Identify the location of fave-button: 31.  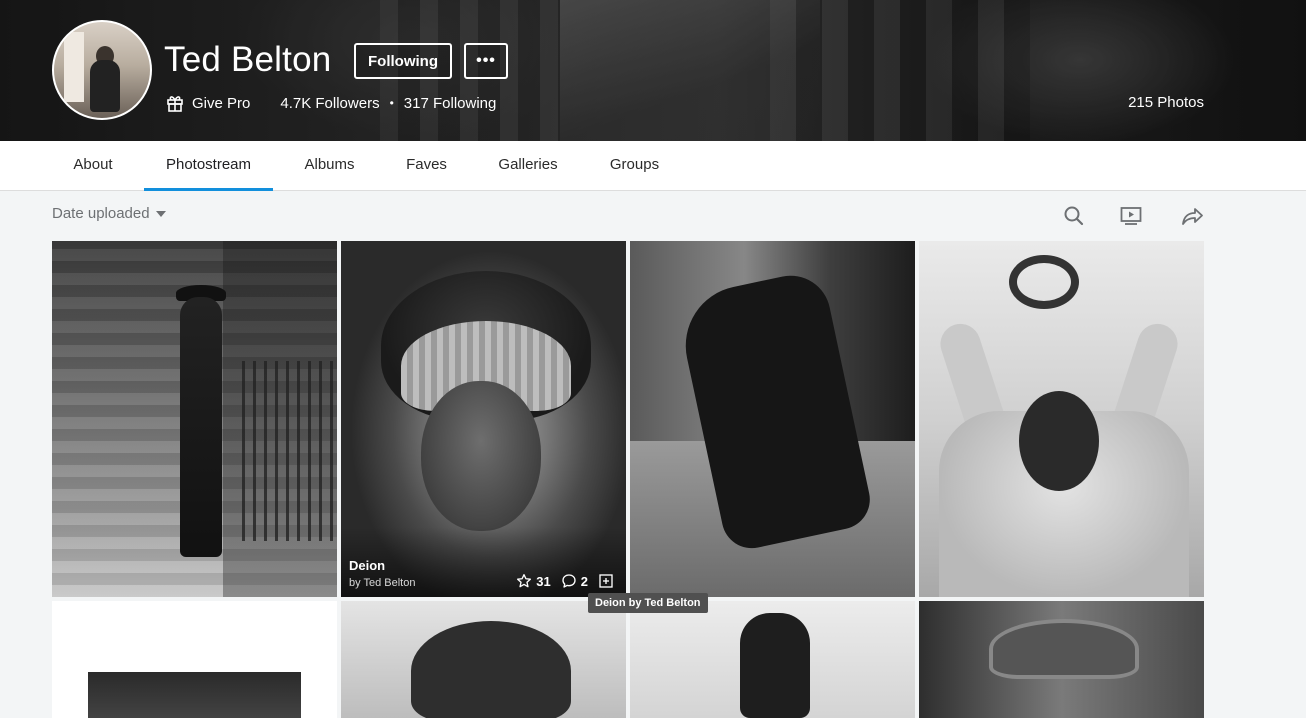
(533, 581).